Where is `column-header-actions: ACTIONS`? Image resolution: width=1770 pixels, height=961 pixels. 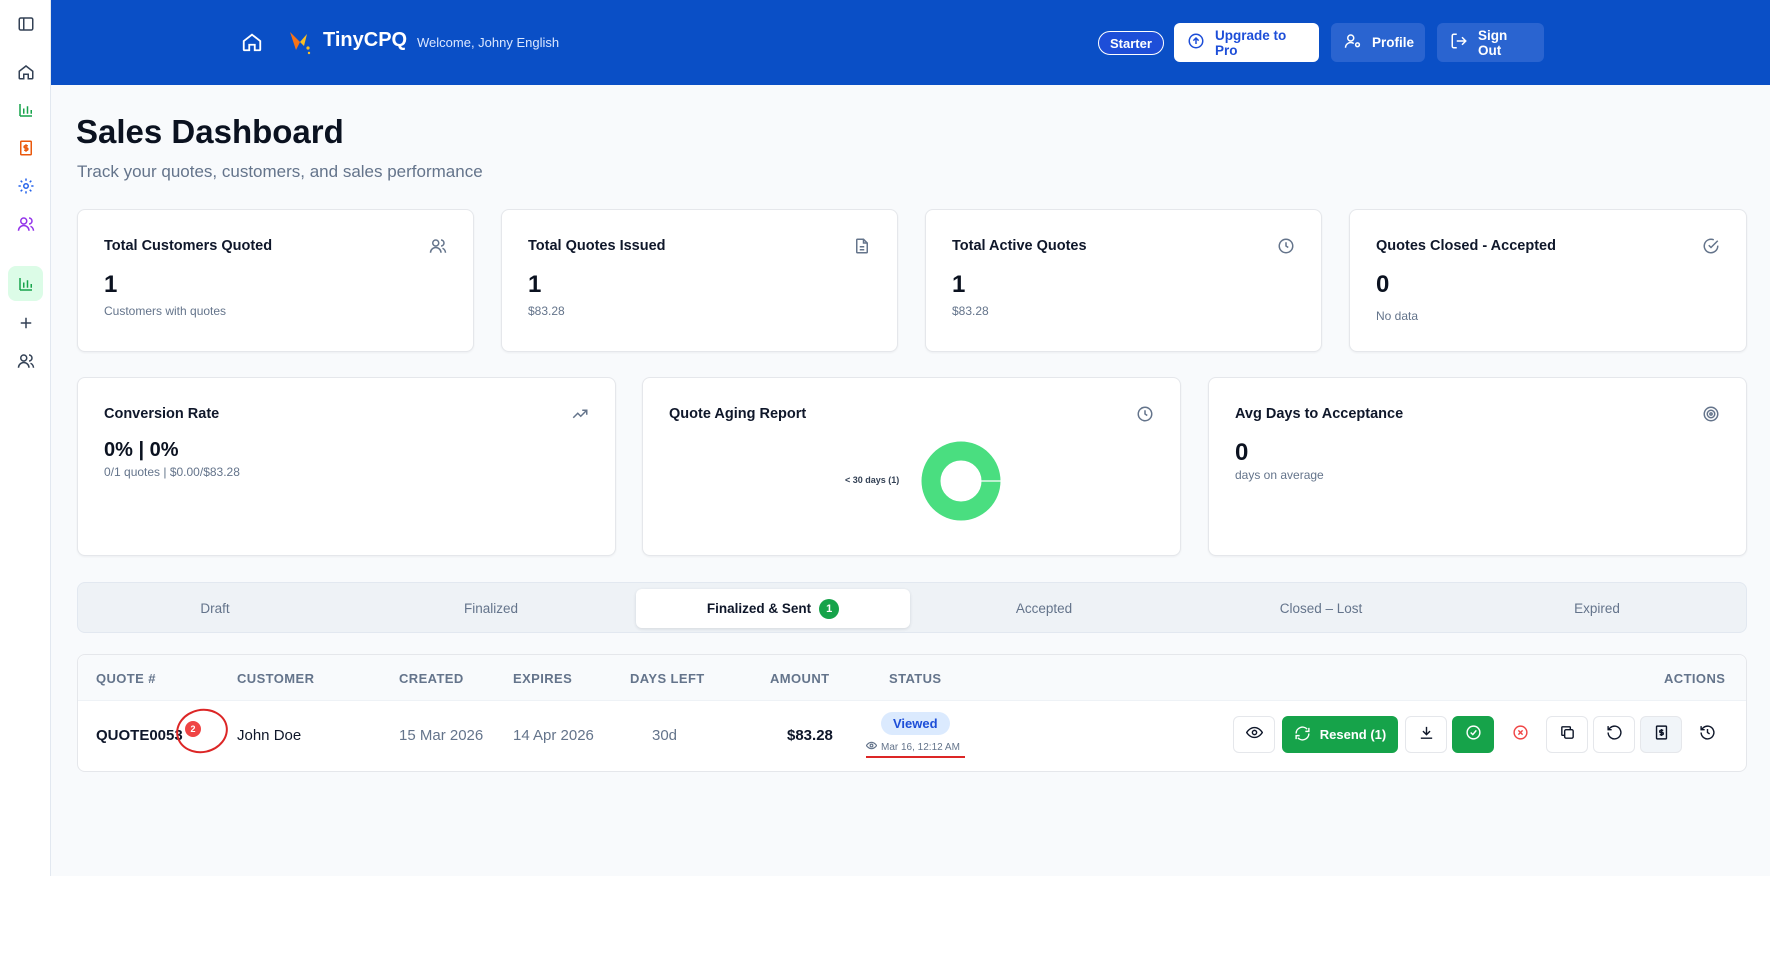 column-header-actions: ACTIONS is located at coordinates (1695, 678).